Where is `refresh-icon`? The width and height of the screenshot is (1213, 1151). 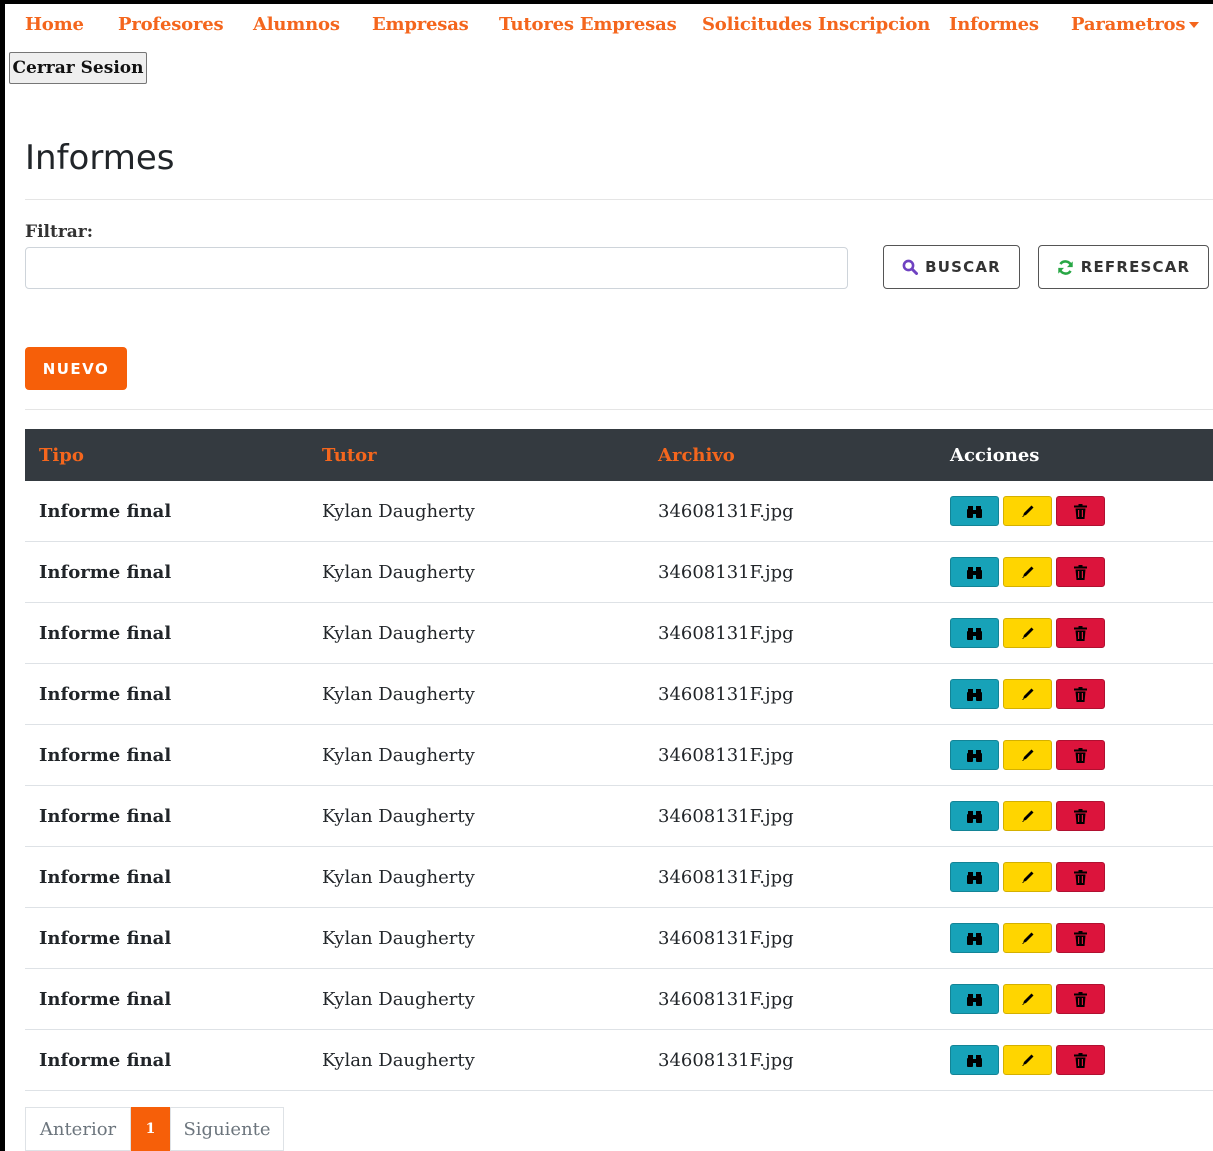
refresh-icon is located at coordinates (1065, 267).